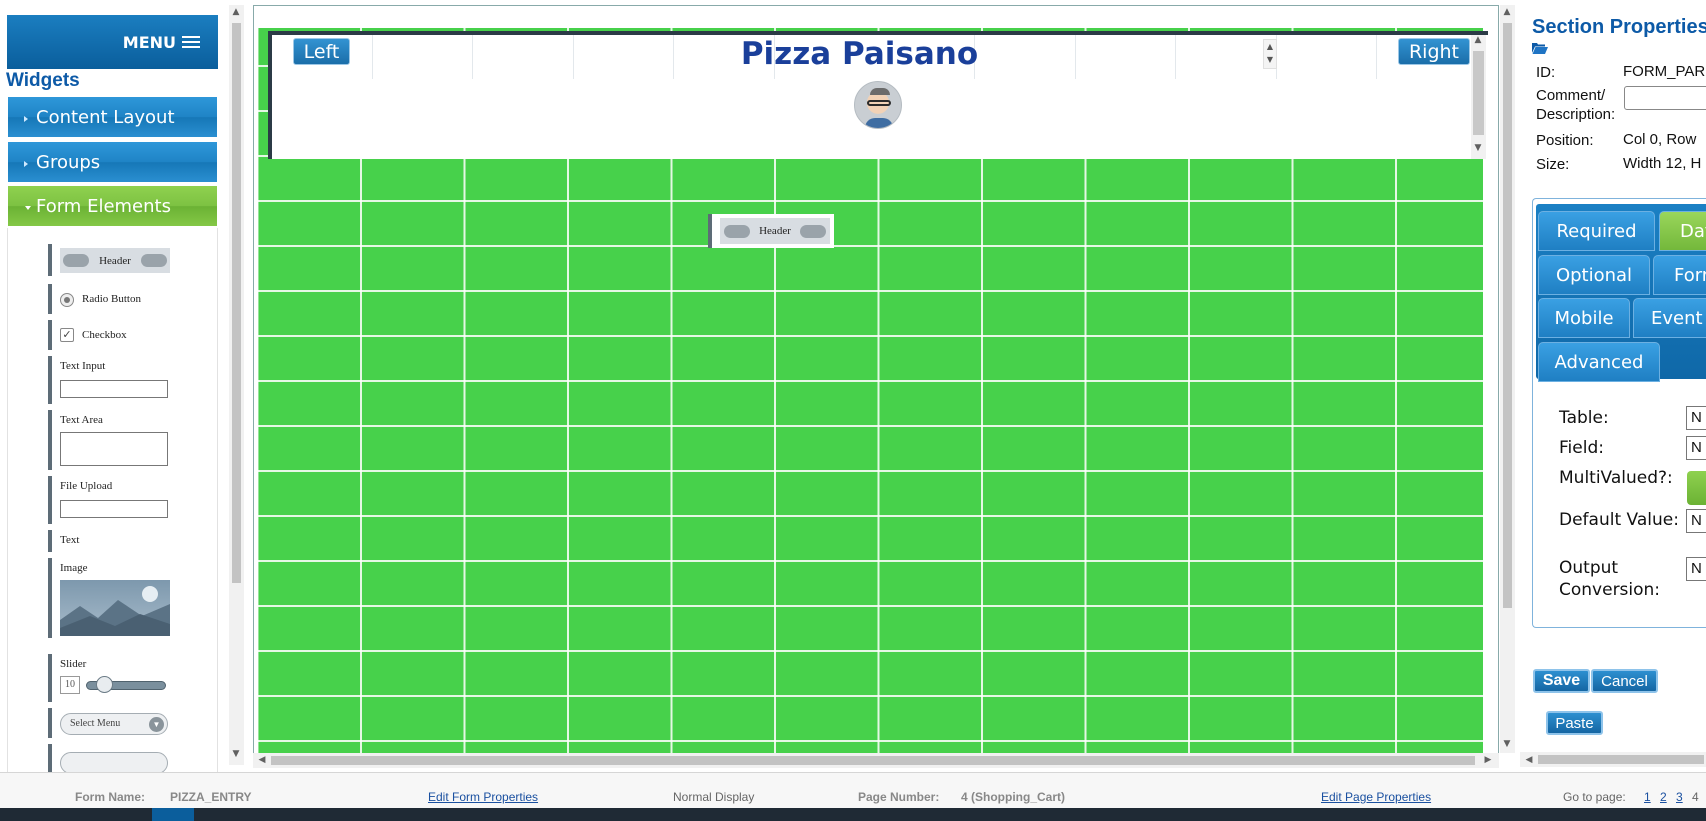  I want to click on taskbar, so click(853, 814).